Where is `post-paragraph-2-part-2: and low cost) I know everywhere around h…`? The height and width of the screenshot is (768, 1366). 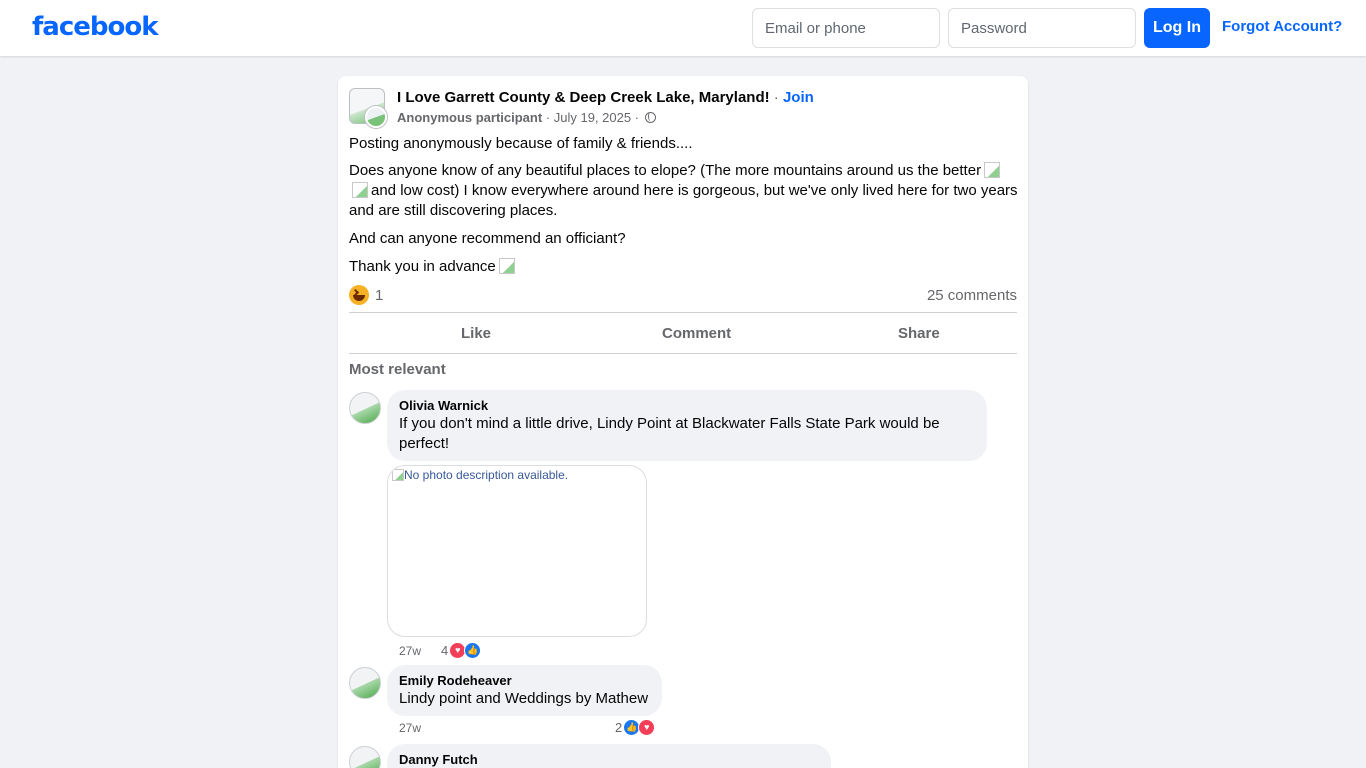
post-paragraph-2-part-2: and low cost) I know everywhere around h… is located at coordinates (683, 200).